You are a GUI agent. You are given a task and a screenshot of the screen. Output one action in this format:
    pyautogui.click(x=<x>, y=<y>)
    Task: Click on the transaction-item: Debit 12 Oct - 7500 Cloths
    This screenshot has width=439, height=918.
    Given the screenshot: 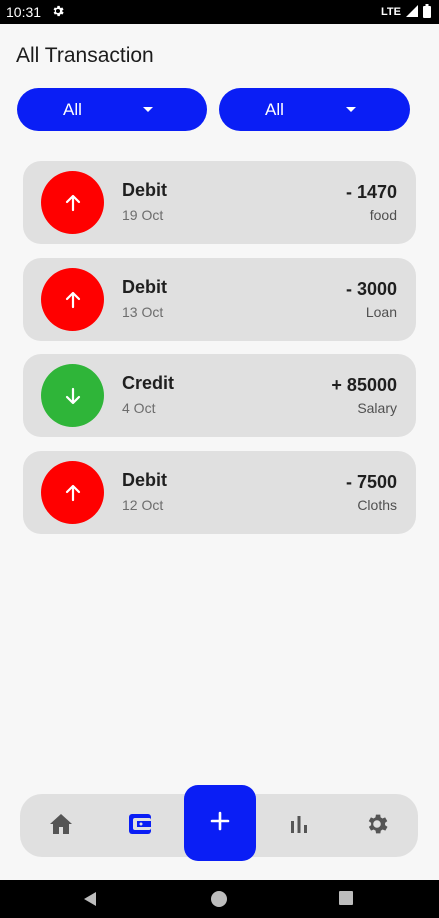 What is the action you would take?
    pyautogui.click(x=219, y=492)
    